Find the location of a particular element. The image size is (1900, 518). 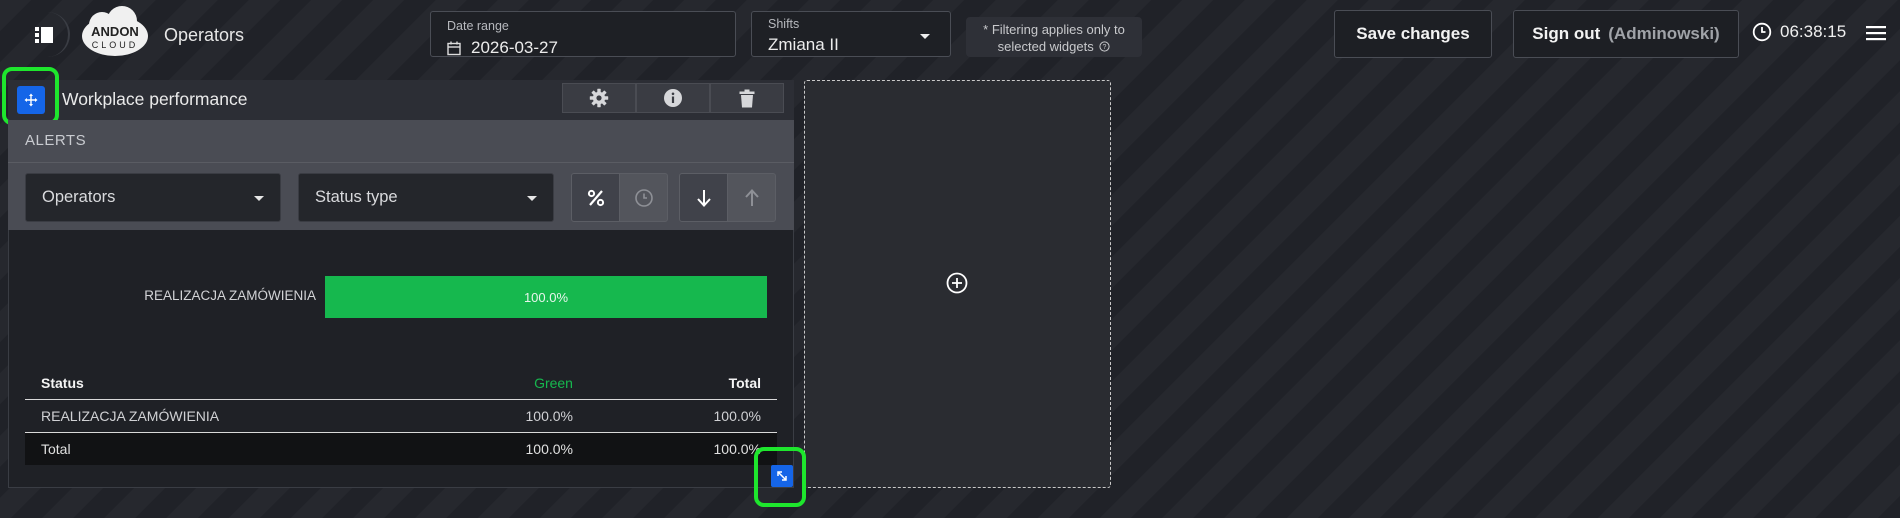

sign-out-button: Sign out (Adminowski) is located at coordinates (1626, 34).